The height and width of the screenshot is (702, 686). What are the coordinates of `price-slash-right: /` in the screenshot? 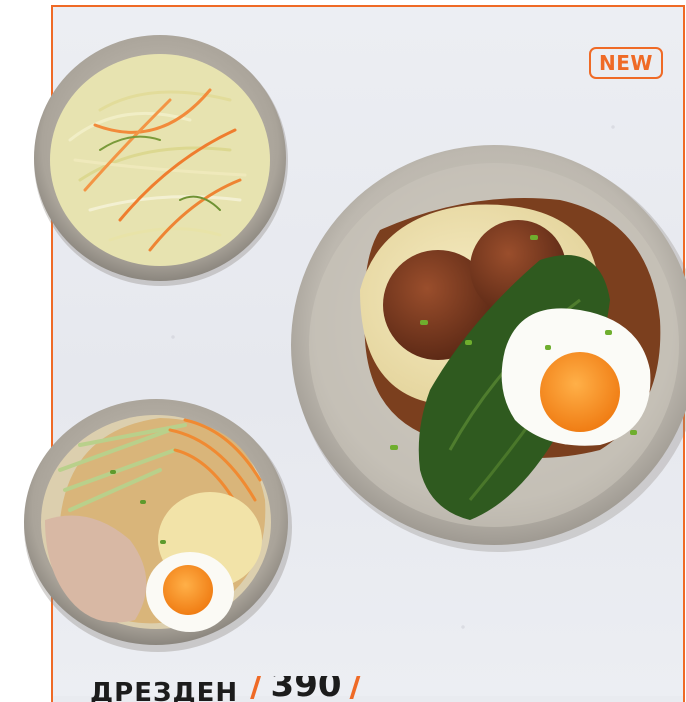 It's located at (355, 689).